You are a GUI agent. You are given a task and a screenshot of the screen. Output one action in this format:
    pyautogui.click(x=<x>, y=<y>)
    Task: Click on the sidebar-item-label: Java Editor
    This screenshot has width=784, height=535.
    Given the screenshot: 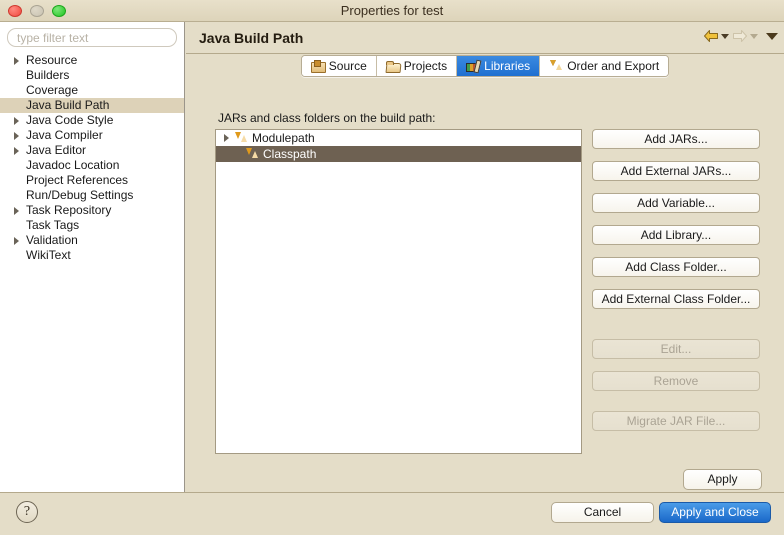 What is the action you would take?
    pyautogui.click(x=56, y=150)
    